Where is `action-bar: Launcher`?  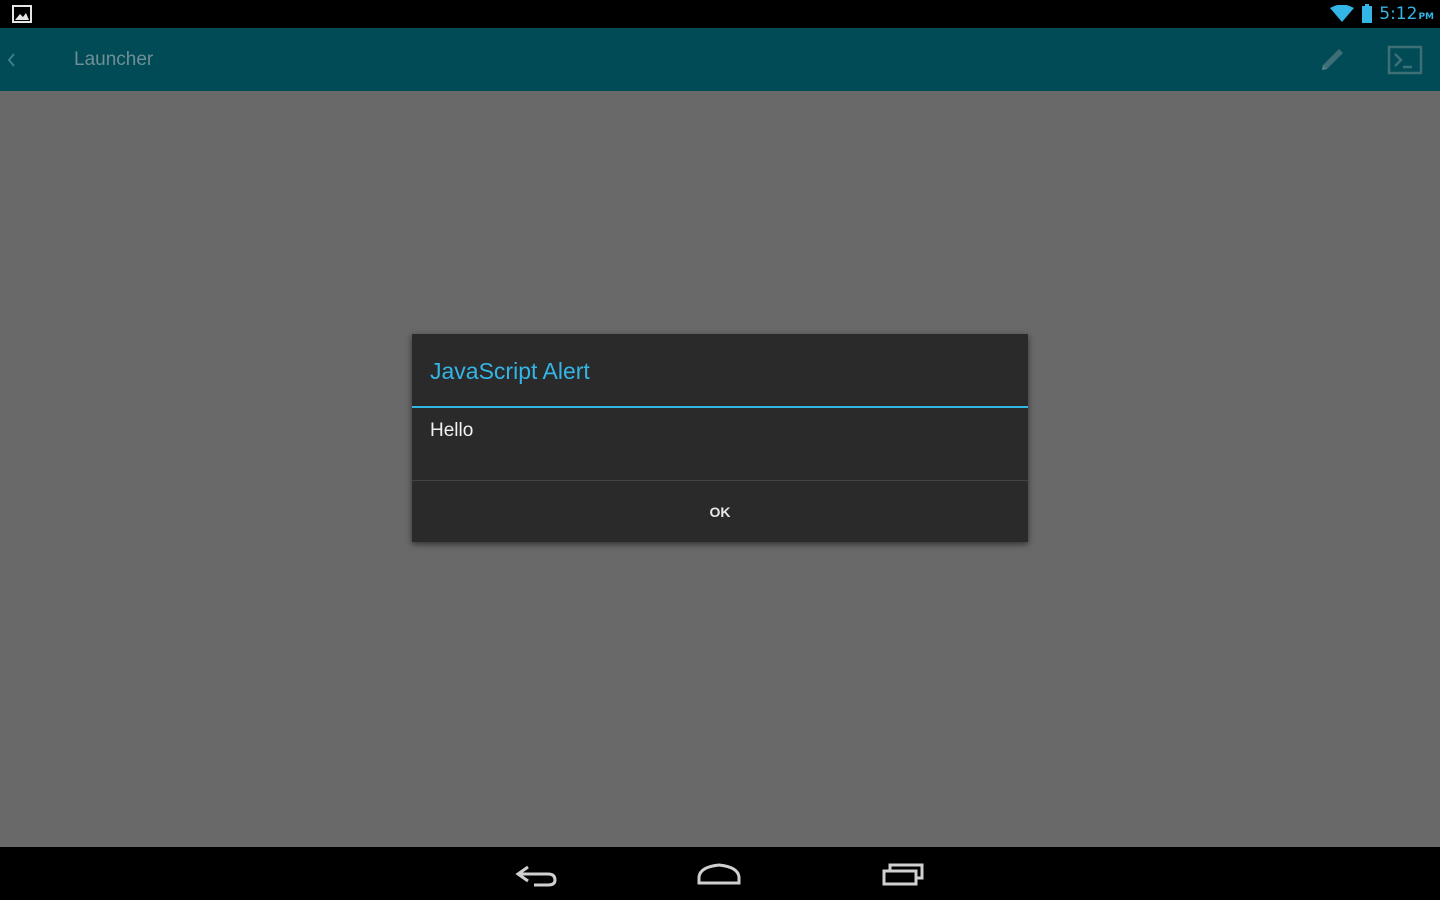 action-bar: Launcher is located at coordinates (720, 59).